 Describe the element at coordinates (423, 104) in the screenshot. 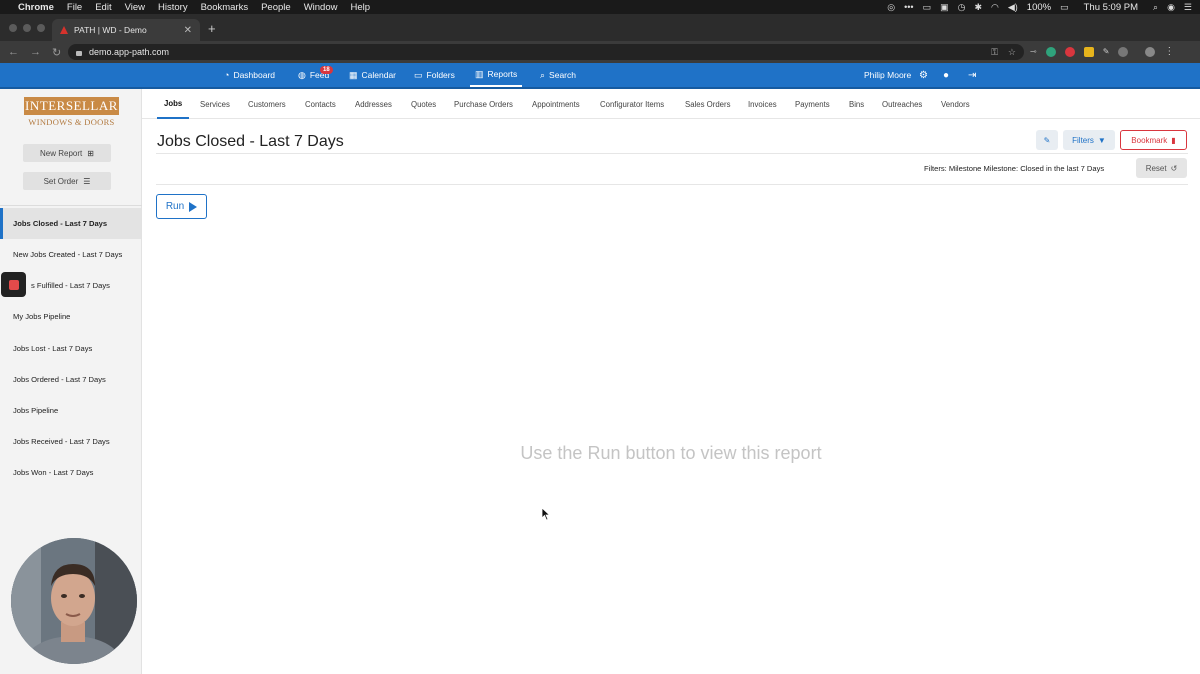

I see `tab-quotes: Quotes` at that location.